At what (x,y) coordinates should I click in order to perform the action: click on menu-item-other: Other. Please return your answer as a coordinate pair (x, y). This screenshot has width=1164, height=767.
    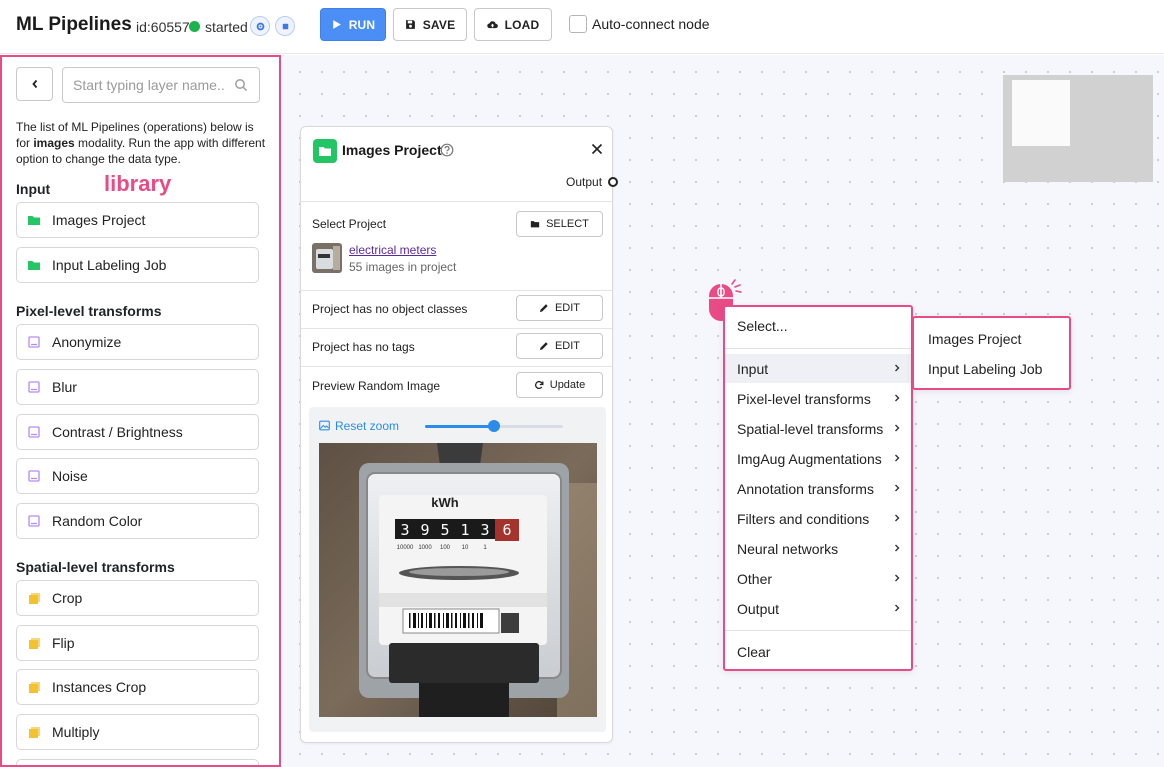
    Looking at the image, I should click on (818, 578).